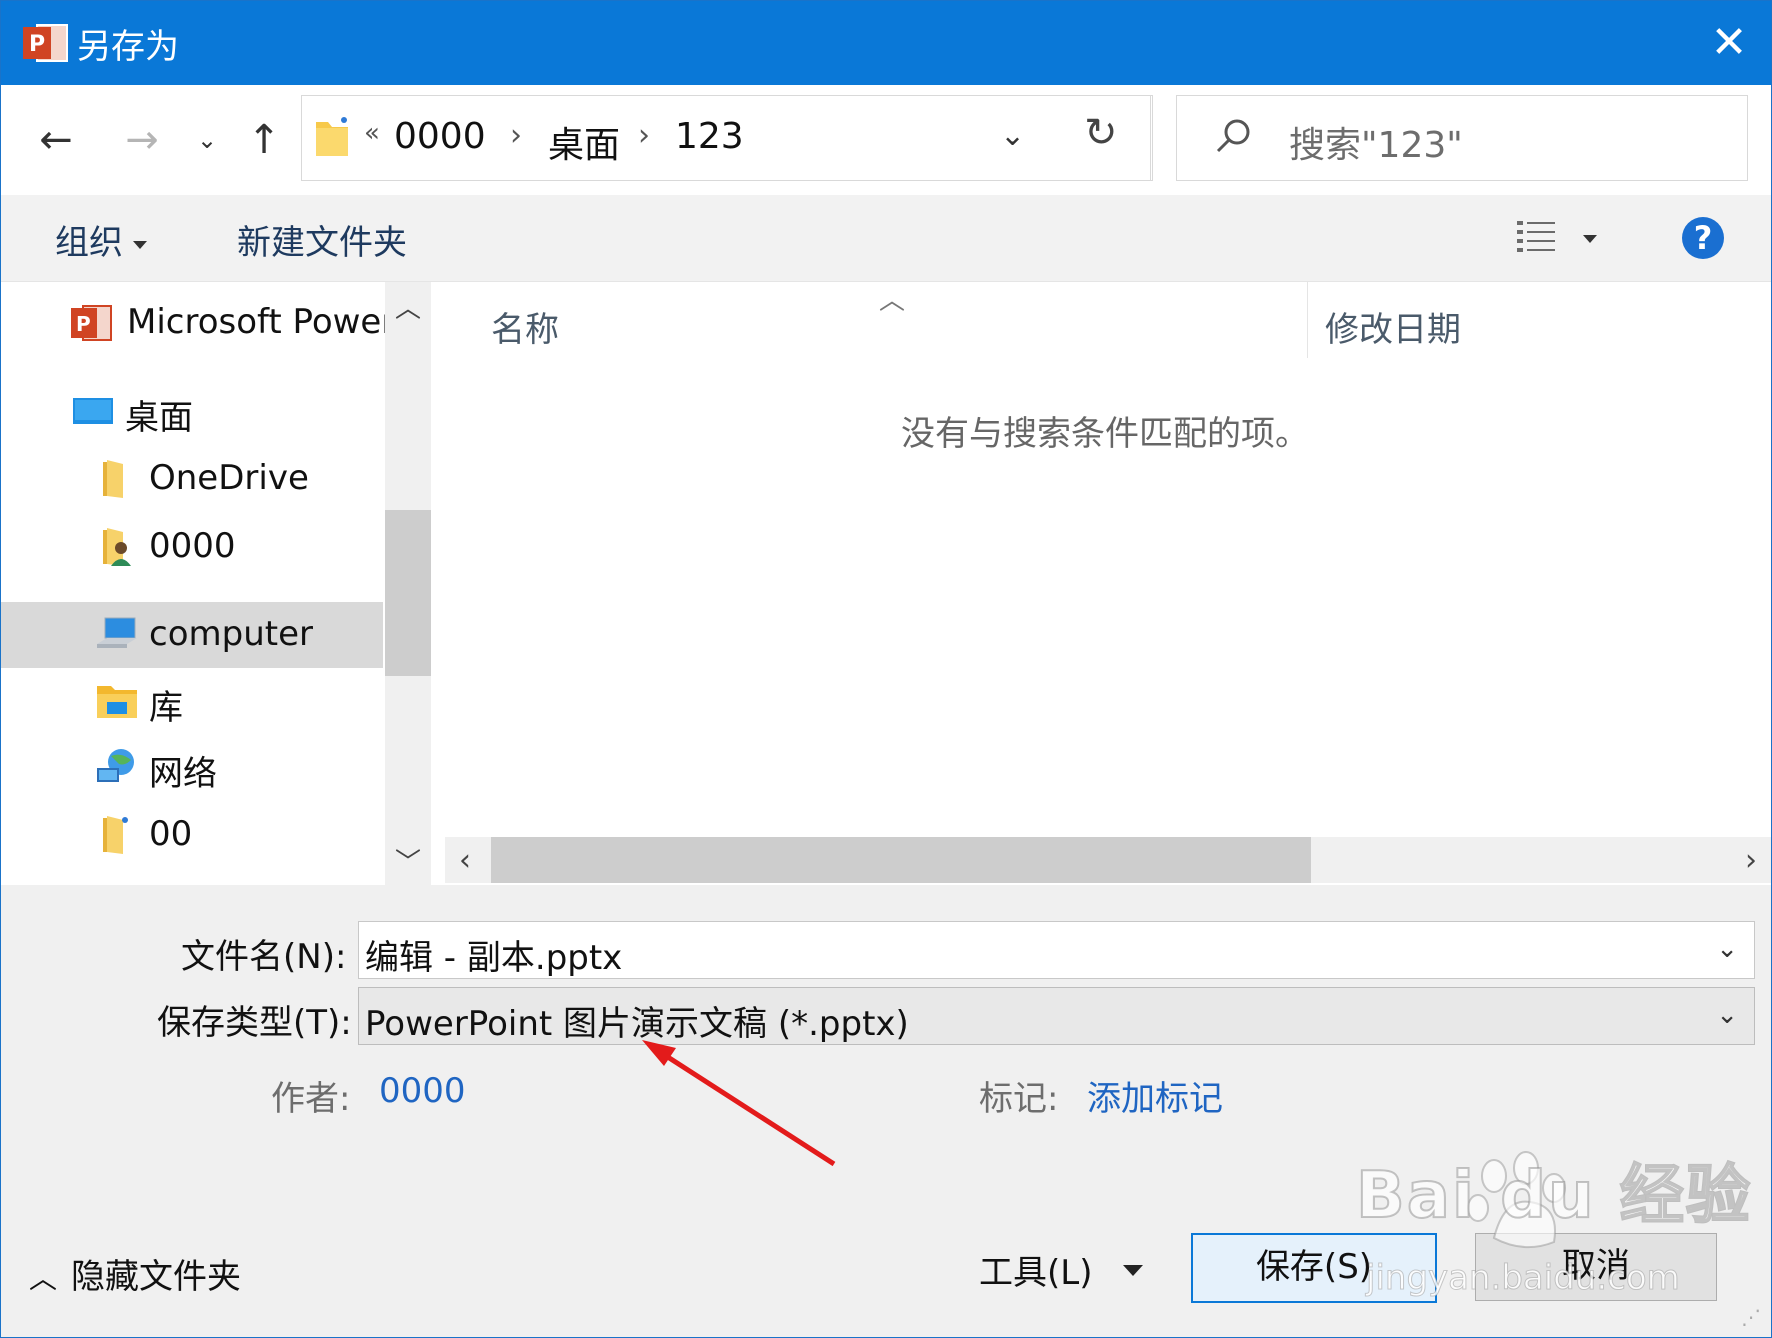 Image resolution: width=1772 pixels, height=1338 pixels. Describe the element at coordinates (637, 1024) in the screenshot. I see `filetype-value: PowerPoint 图片演示文稿 (*.pptx)` at that location.